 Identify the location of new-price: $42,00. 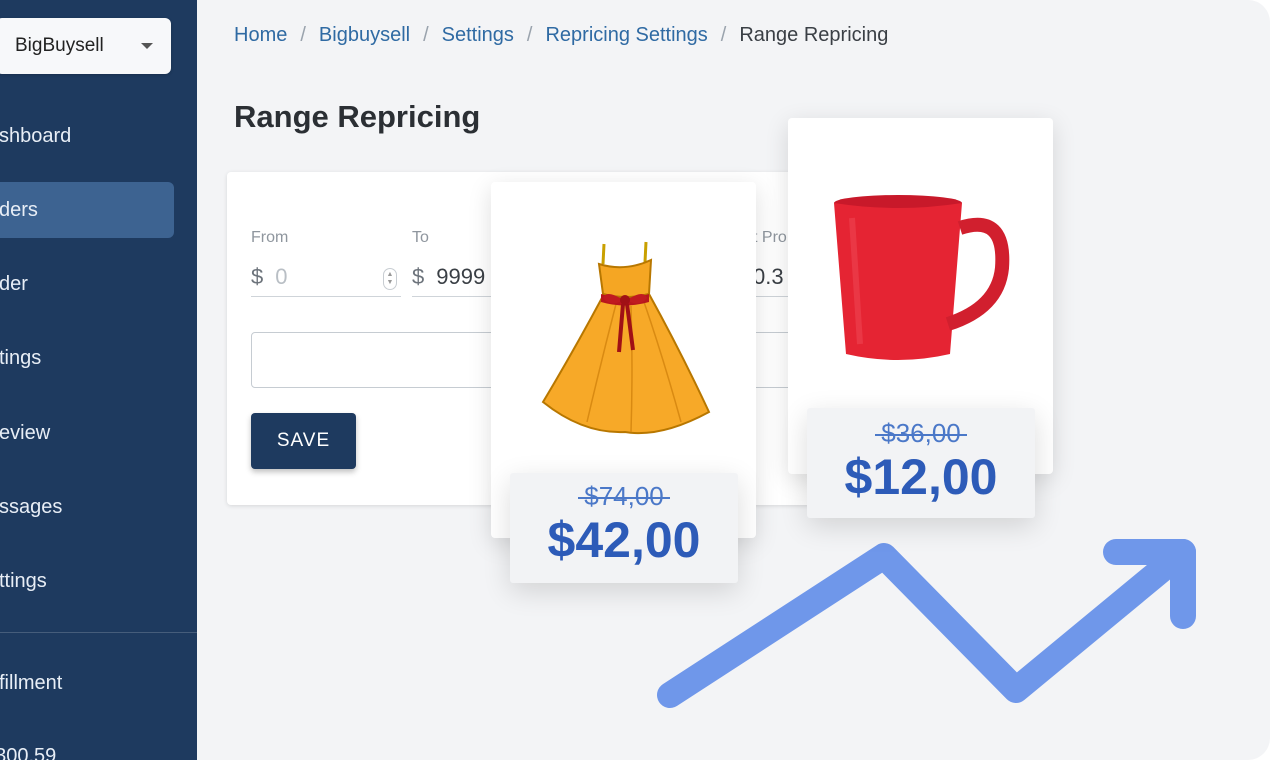
(624, 540).